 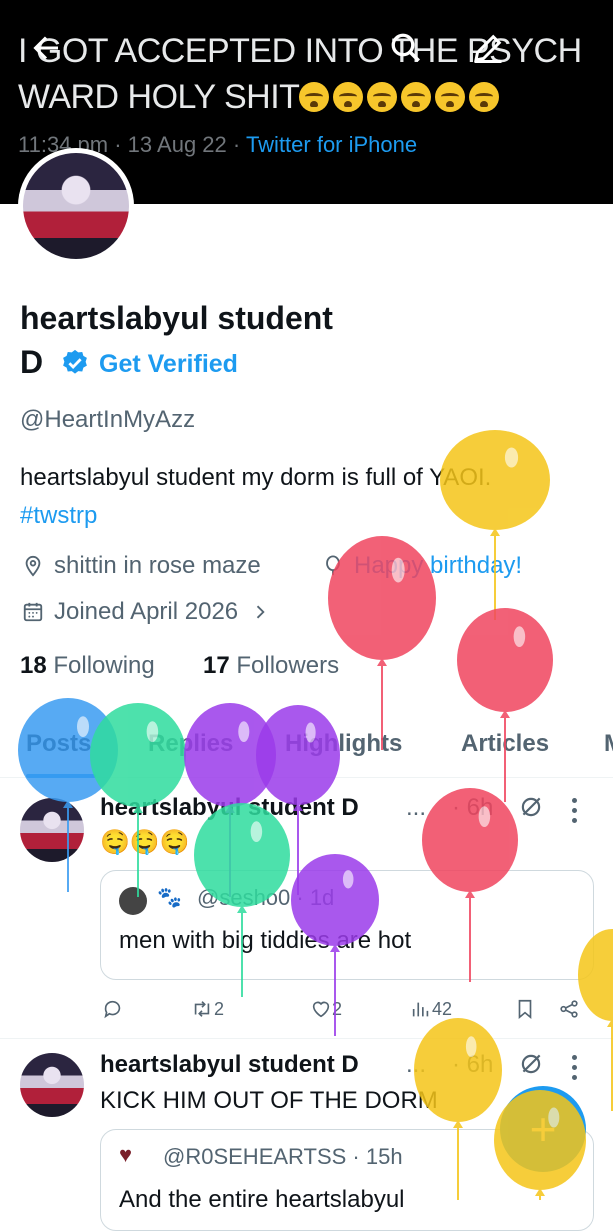 I want to click on share-icon, so click(x=569, y=1009).